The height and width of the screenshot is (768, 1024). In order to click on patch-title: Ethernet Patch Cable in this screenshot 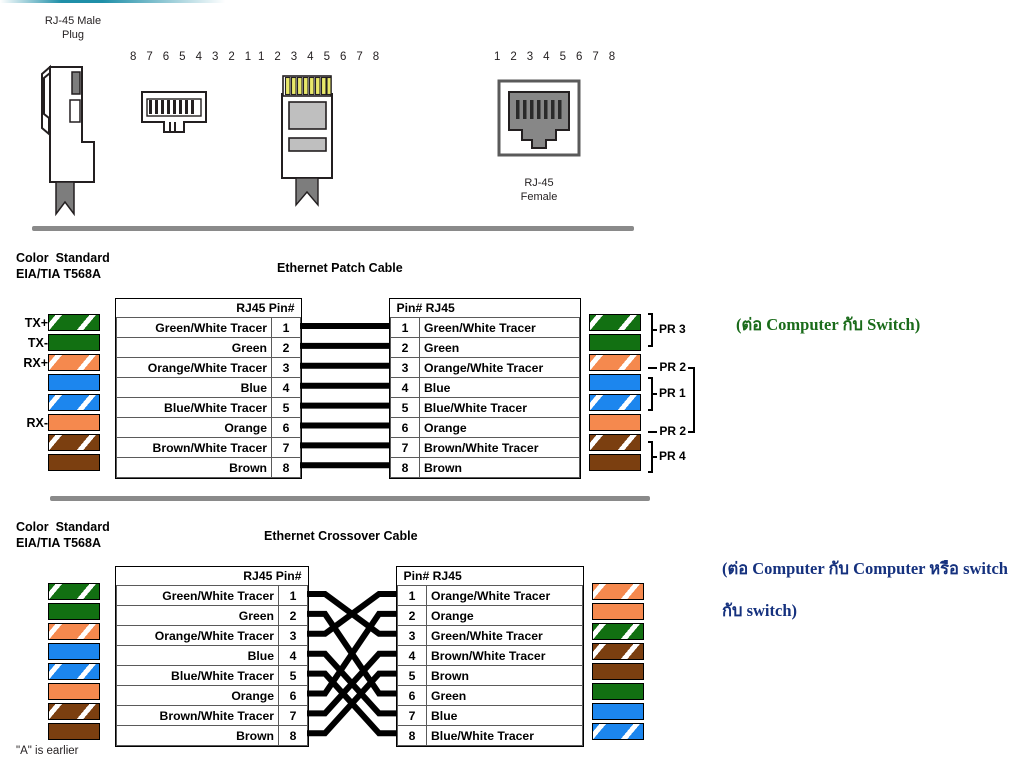, I will do `click(340, 268)`.